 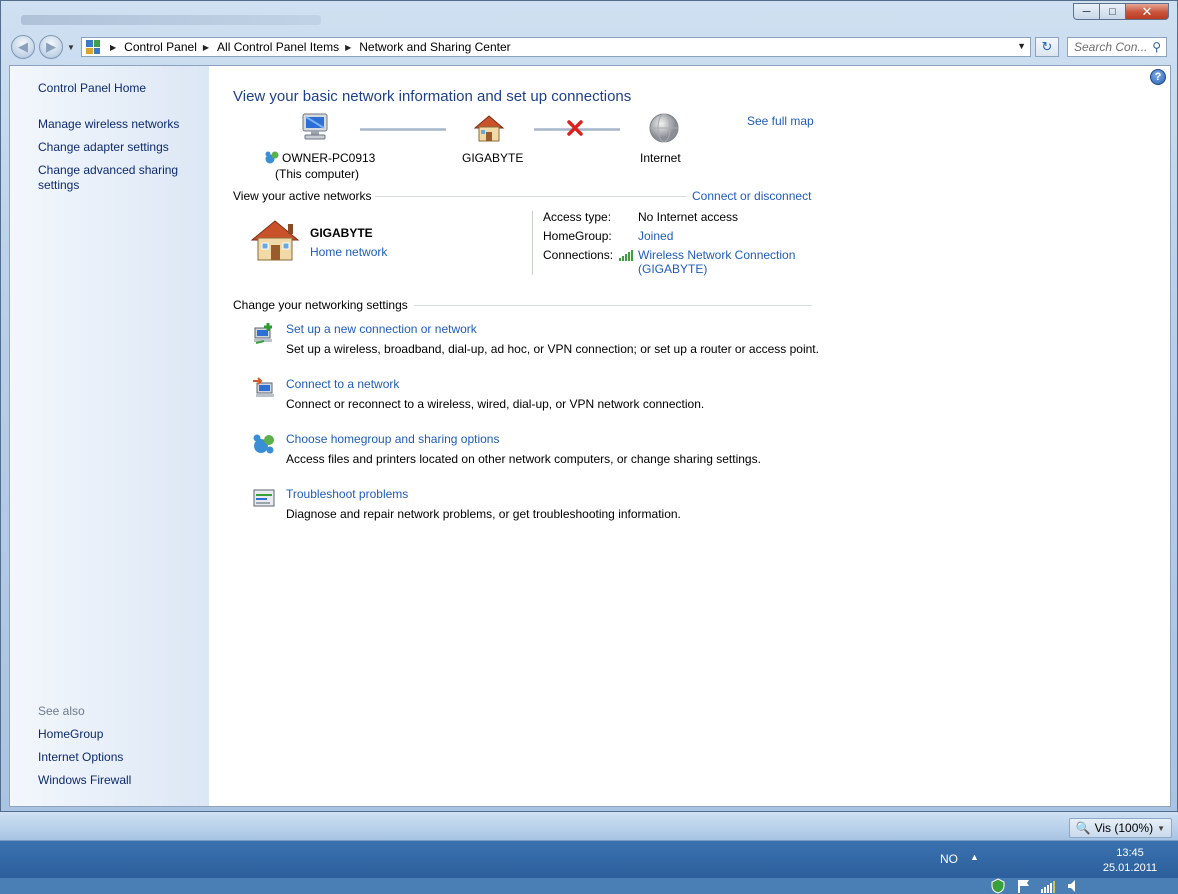 What do you see at coordinates (577, 217) in the screenshot?
I see `access-type-label: Access type:` at bounding box center [577, 217].